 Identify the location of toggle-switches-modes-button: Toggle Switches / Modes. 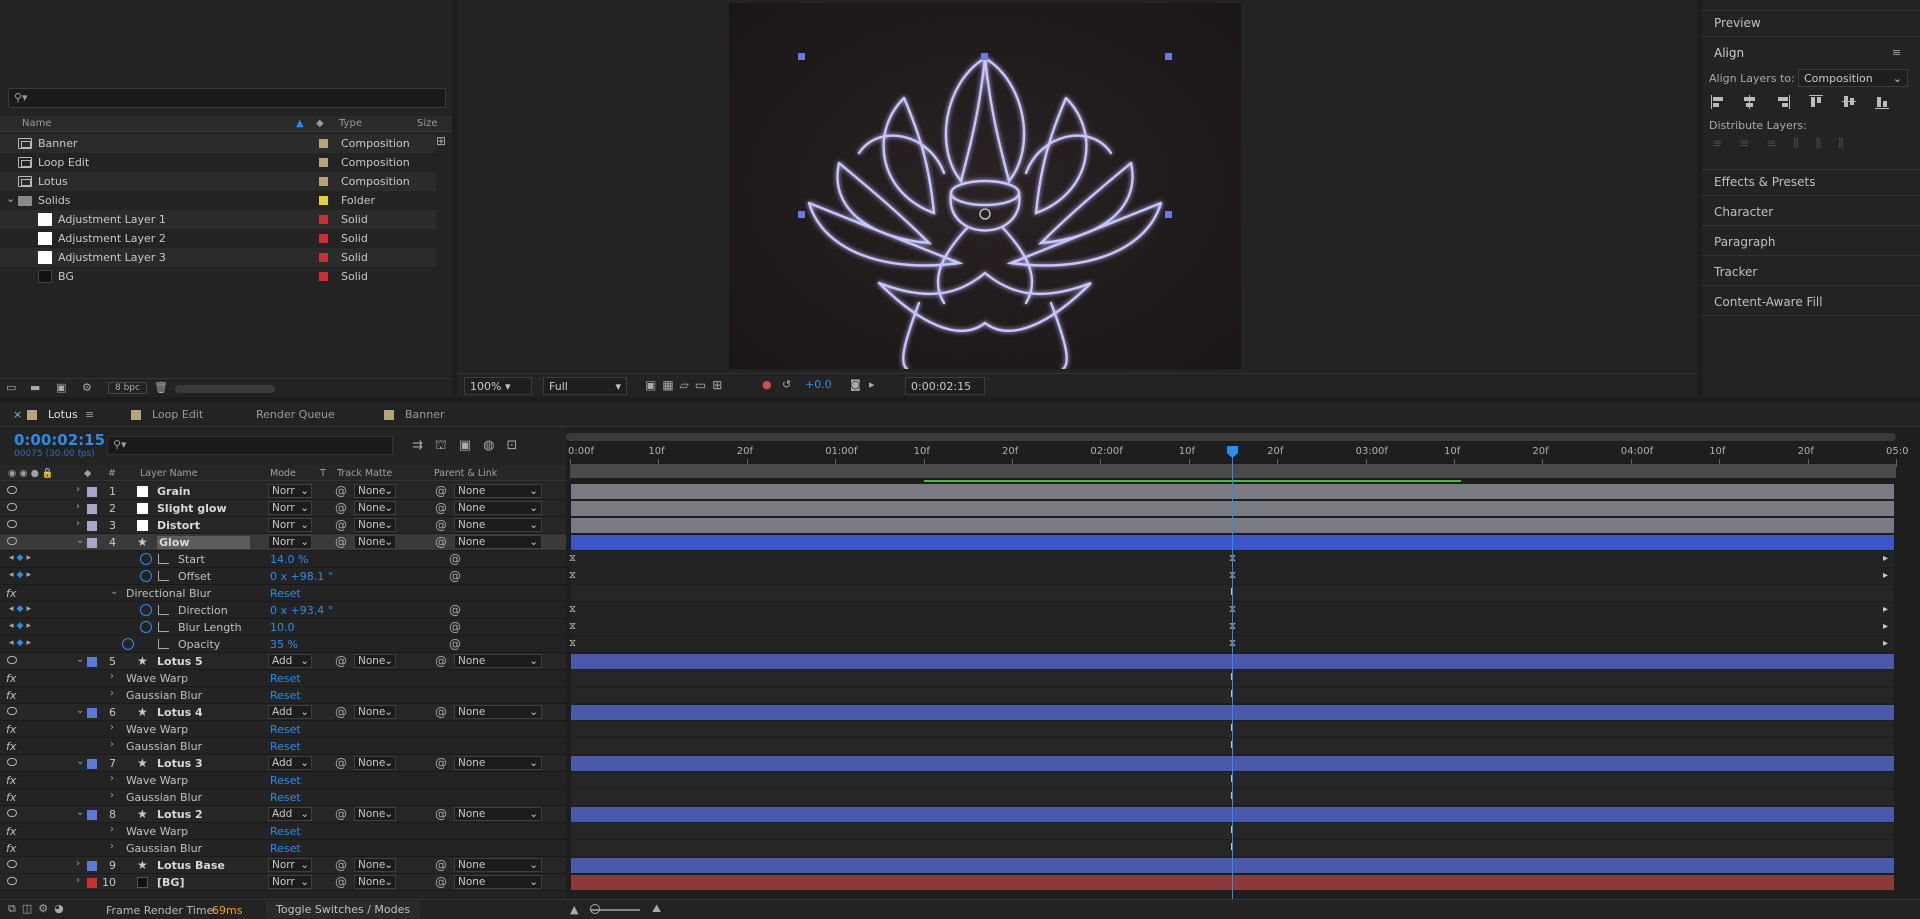
(343, 909).